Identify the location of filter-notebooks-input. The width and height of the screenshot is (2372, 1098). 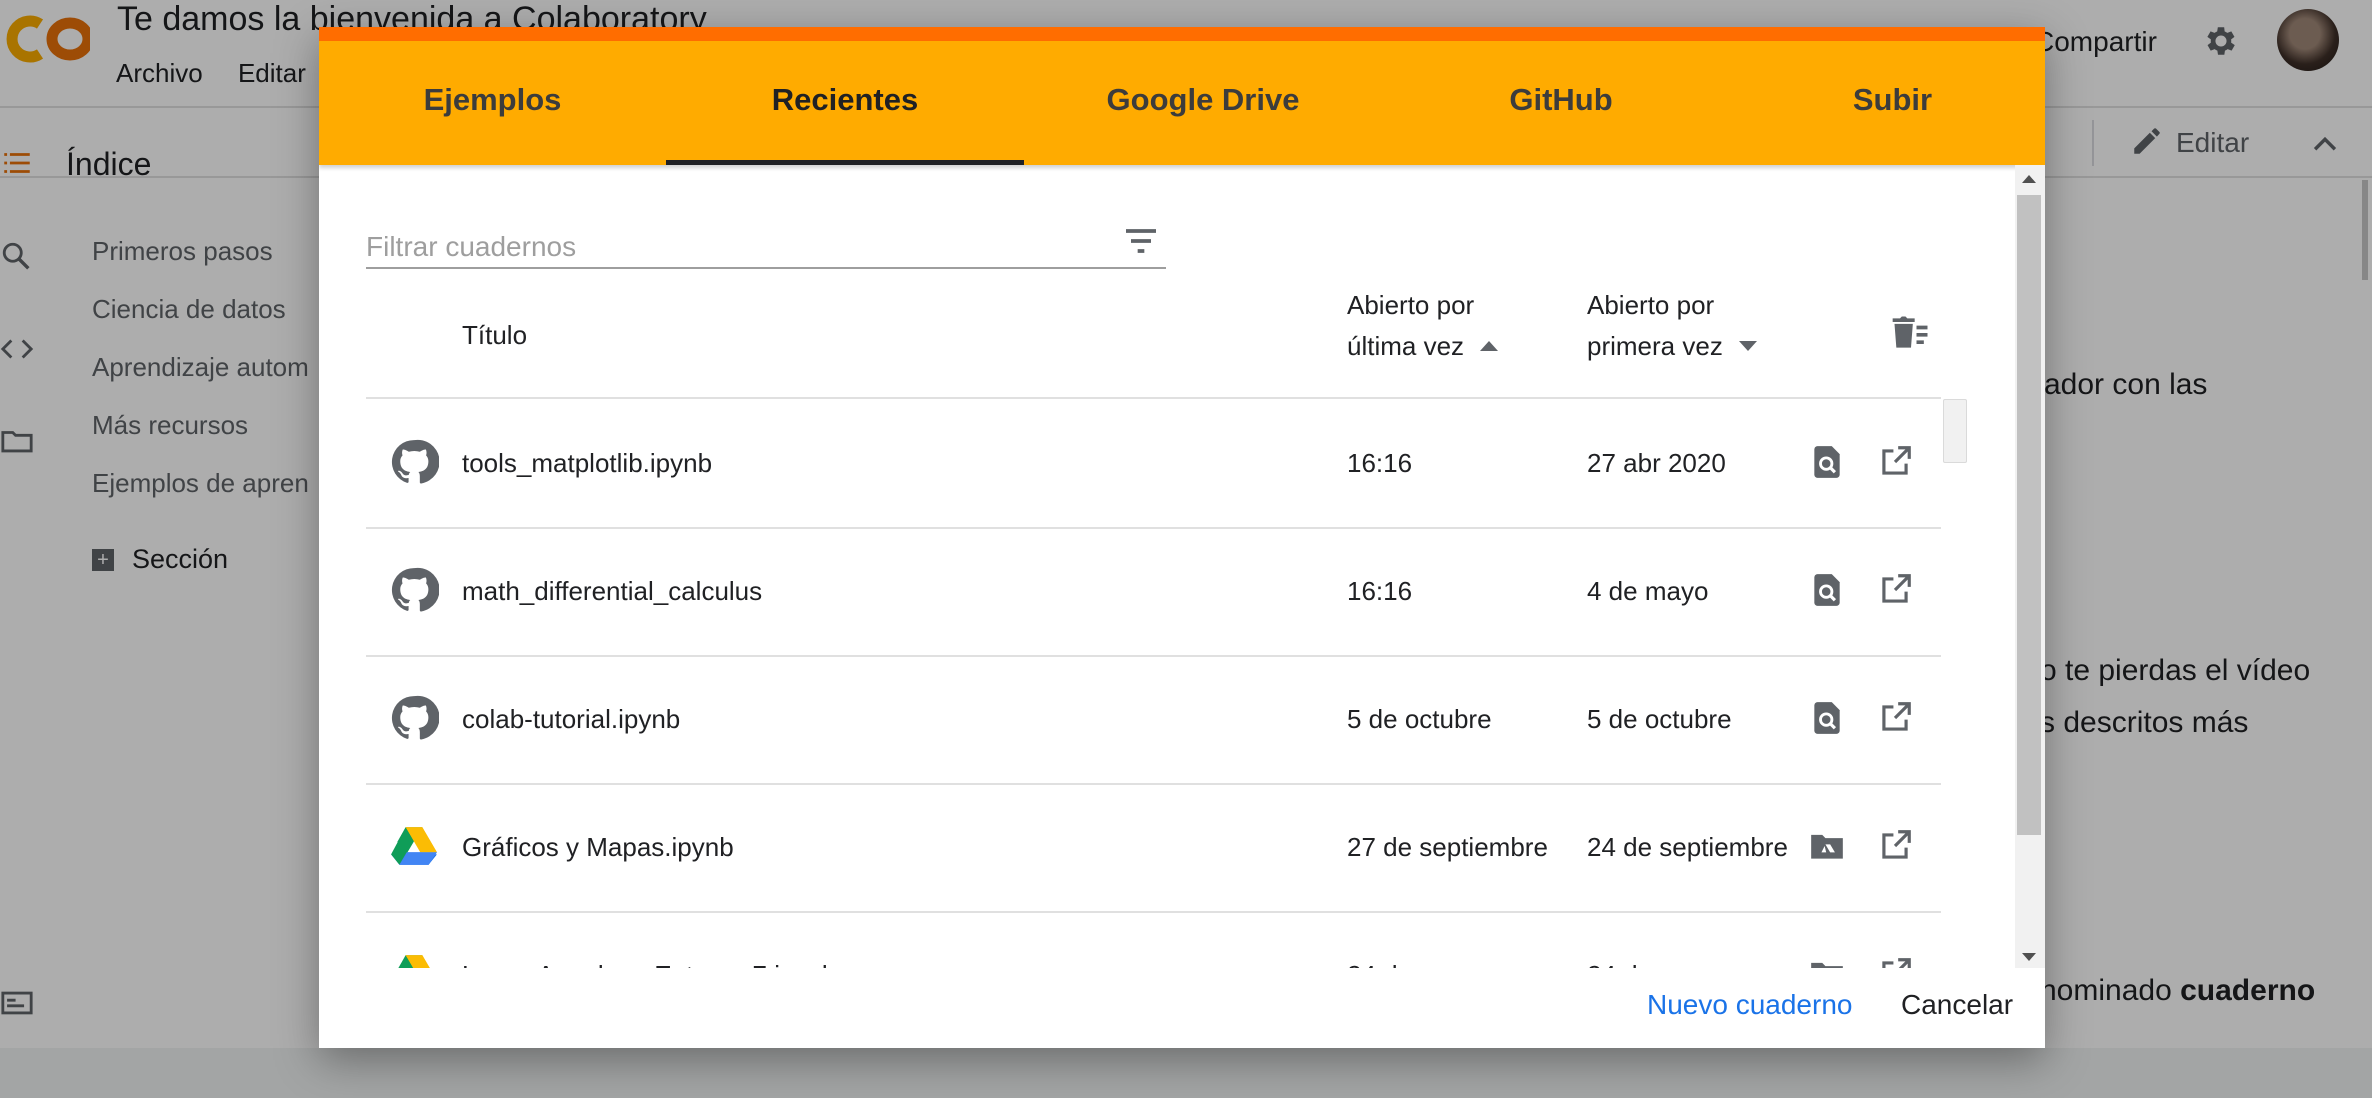
(766, 248).